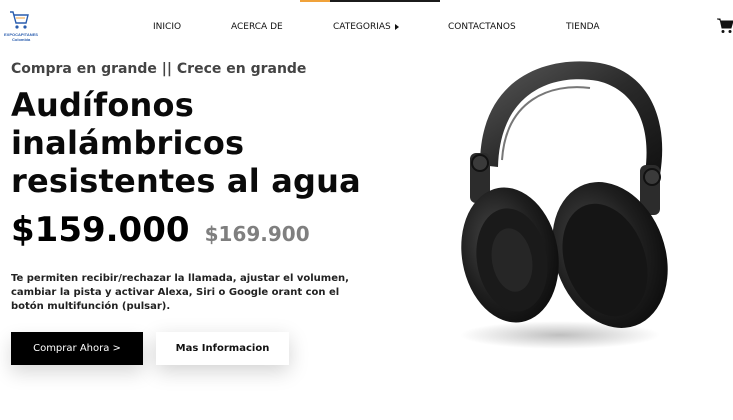 This screenshot has width=733, height=420. Describe the element at coordinates (725, 26) in the screenshot. I see `shopping-cart-icon` at that location.